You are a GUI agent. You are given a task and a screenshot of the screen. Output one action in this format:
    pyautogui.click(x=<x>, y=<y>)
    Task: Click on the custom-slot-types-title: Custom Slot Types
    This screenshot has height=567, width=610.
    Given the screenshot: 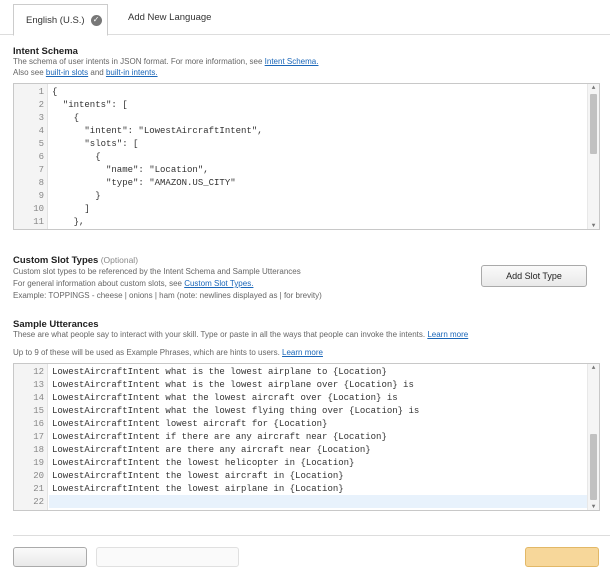 What is the action you would take?
    pyautogui.click(x=56, y=260)
    